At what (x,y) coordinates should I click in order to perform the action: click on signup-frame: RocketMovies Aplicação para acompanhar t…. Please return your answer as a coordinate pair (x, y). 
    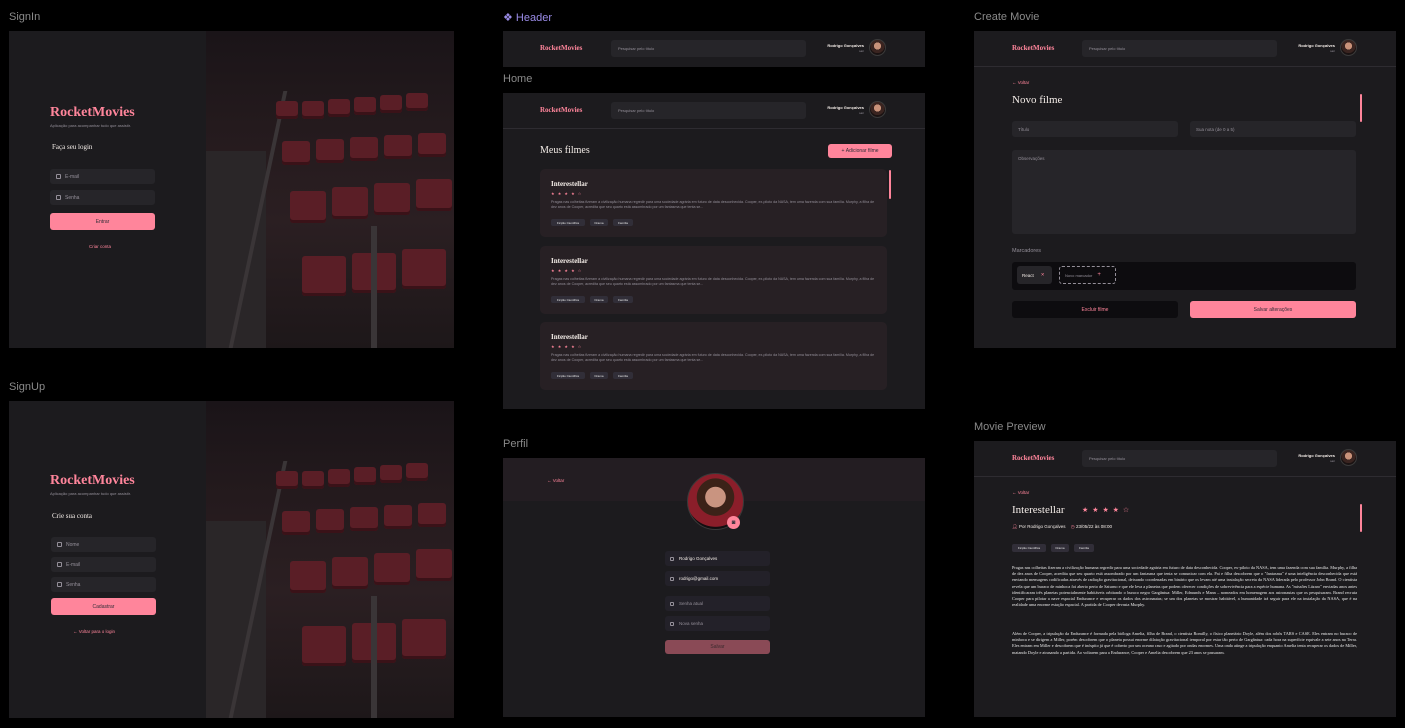
    Looking at the image, I should click on (231, 559).